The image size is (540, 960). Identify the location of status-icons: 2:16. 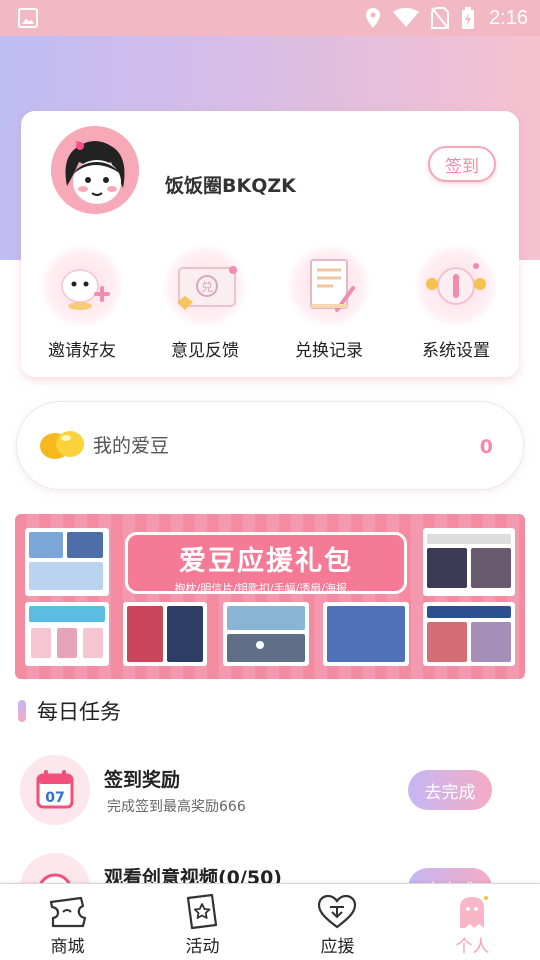
(446, 18).